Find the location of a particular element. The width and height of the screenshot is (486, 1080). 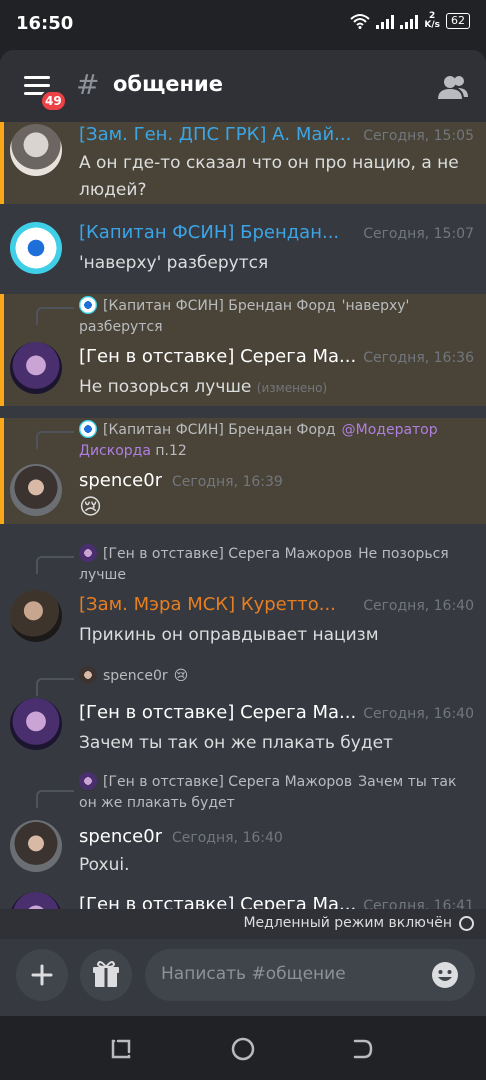

gift-icon is located at coordinates (106, 974).